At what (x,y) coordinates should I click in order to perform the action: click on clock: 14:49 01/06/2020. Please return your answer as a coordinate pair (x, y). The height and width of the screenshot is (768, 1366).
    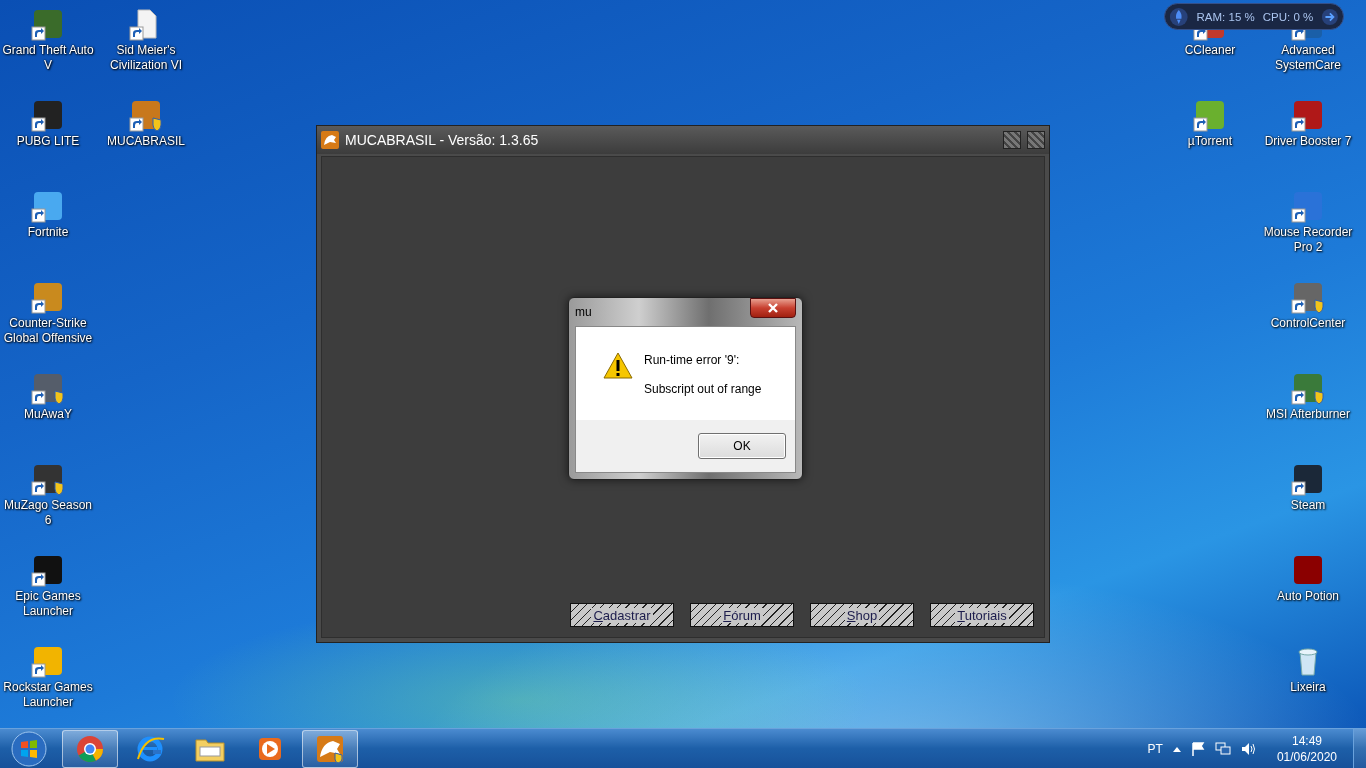
    Looking at the image, I should click on (1306, 748).